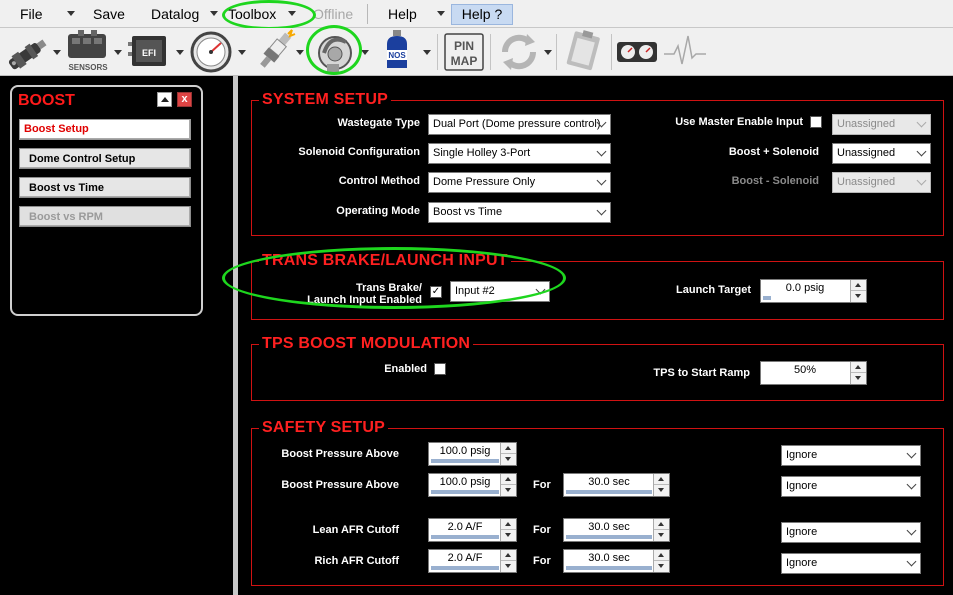  I want to click on efi-icon: EFI, so click(150, 52).